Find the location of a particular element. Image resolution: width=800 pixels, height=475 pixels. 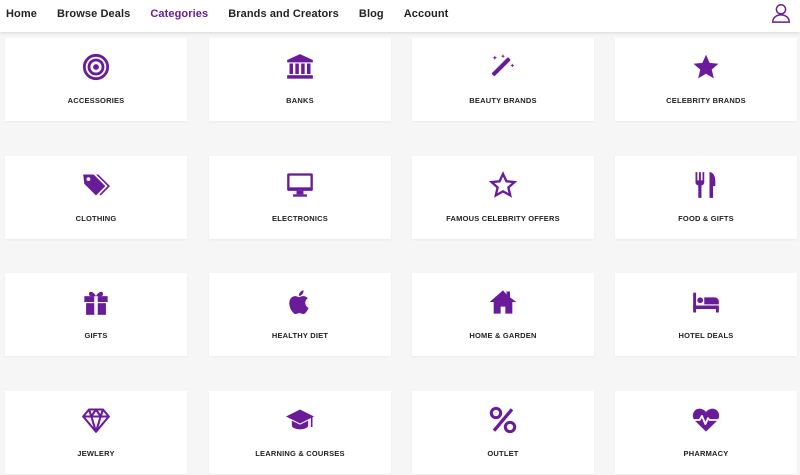

category-card-celebrity-brands: CELEBRITY BRANDS is located at coordinates (706, 79).